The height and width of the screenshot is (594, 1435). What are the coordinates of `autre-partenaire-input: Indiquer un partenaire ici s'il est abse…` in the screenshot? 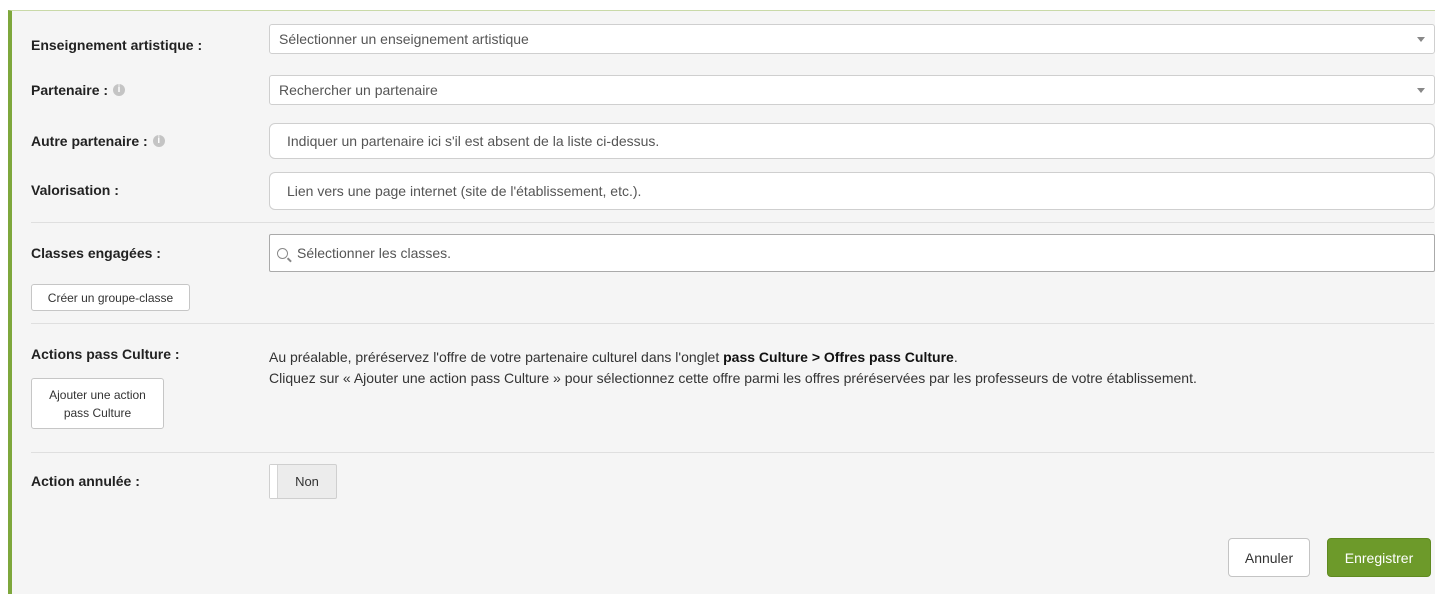 It's located at (852, 141).